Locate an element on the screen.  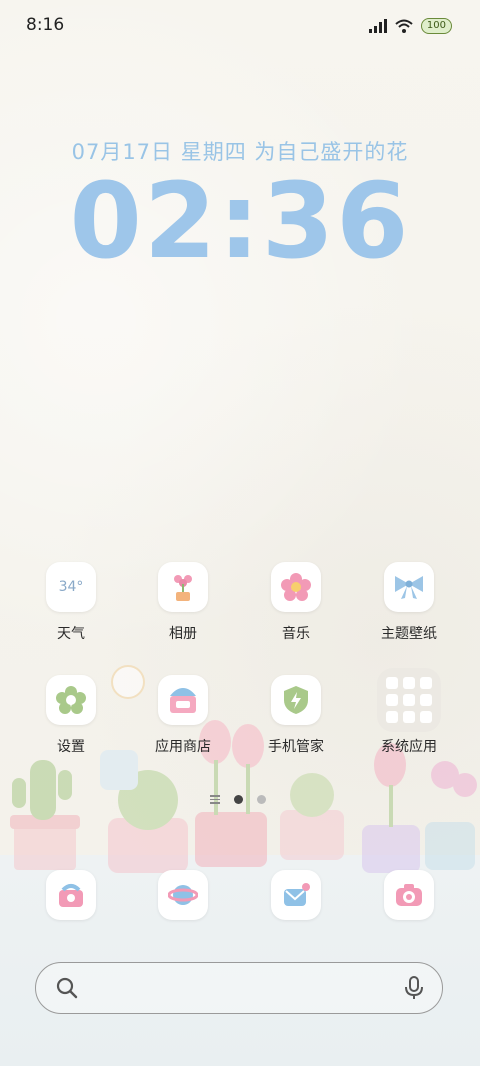
dock-camera is located at coordinates (409, 895).